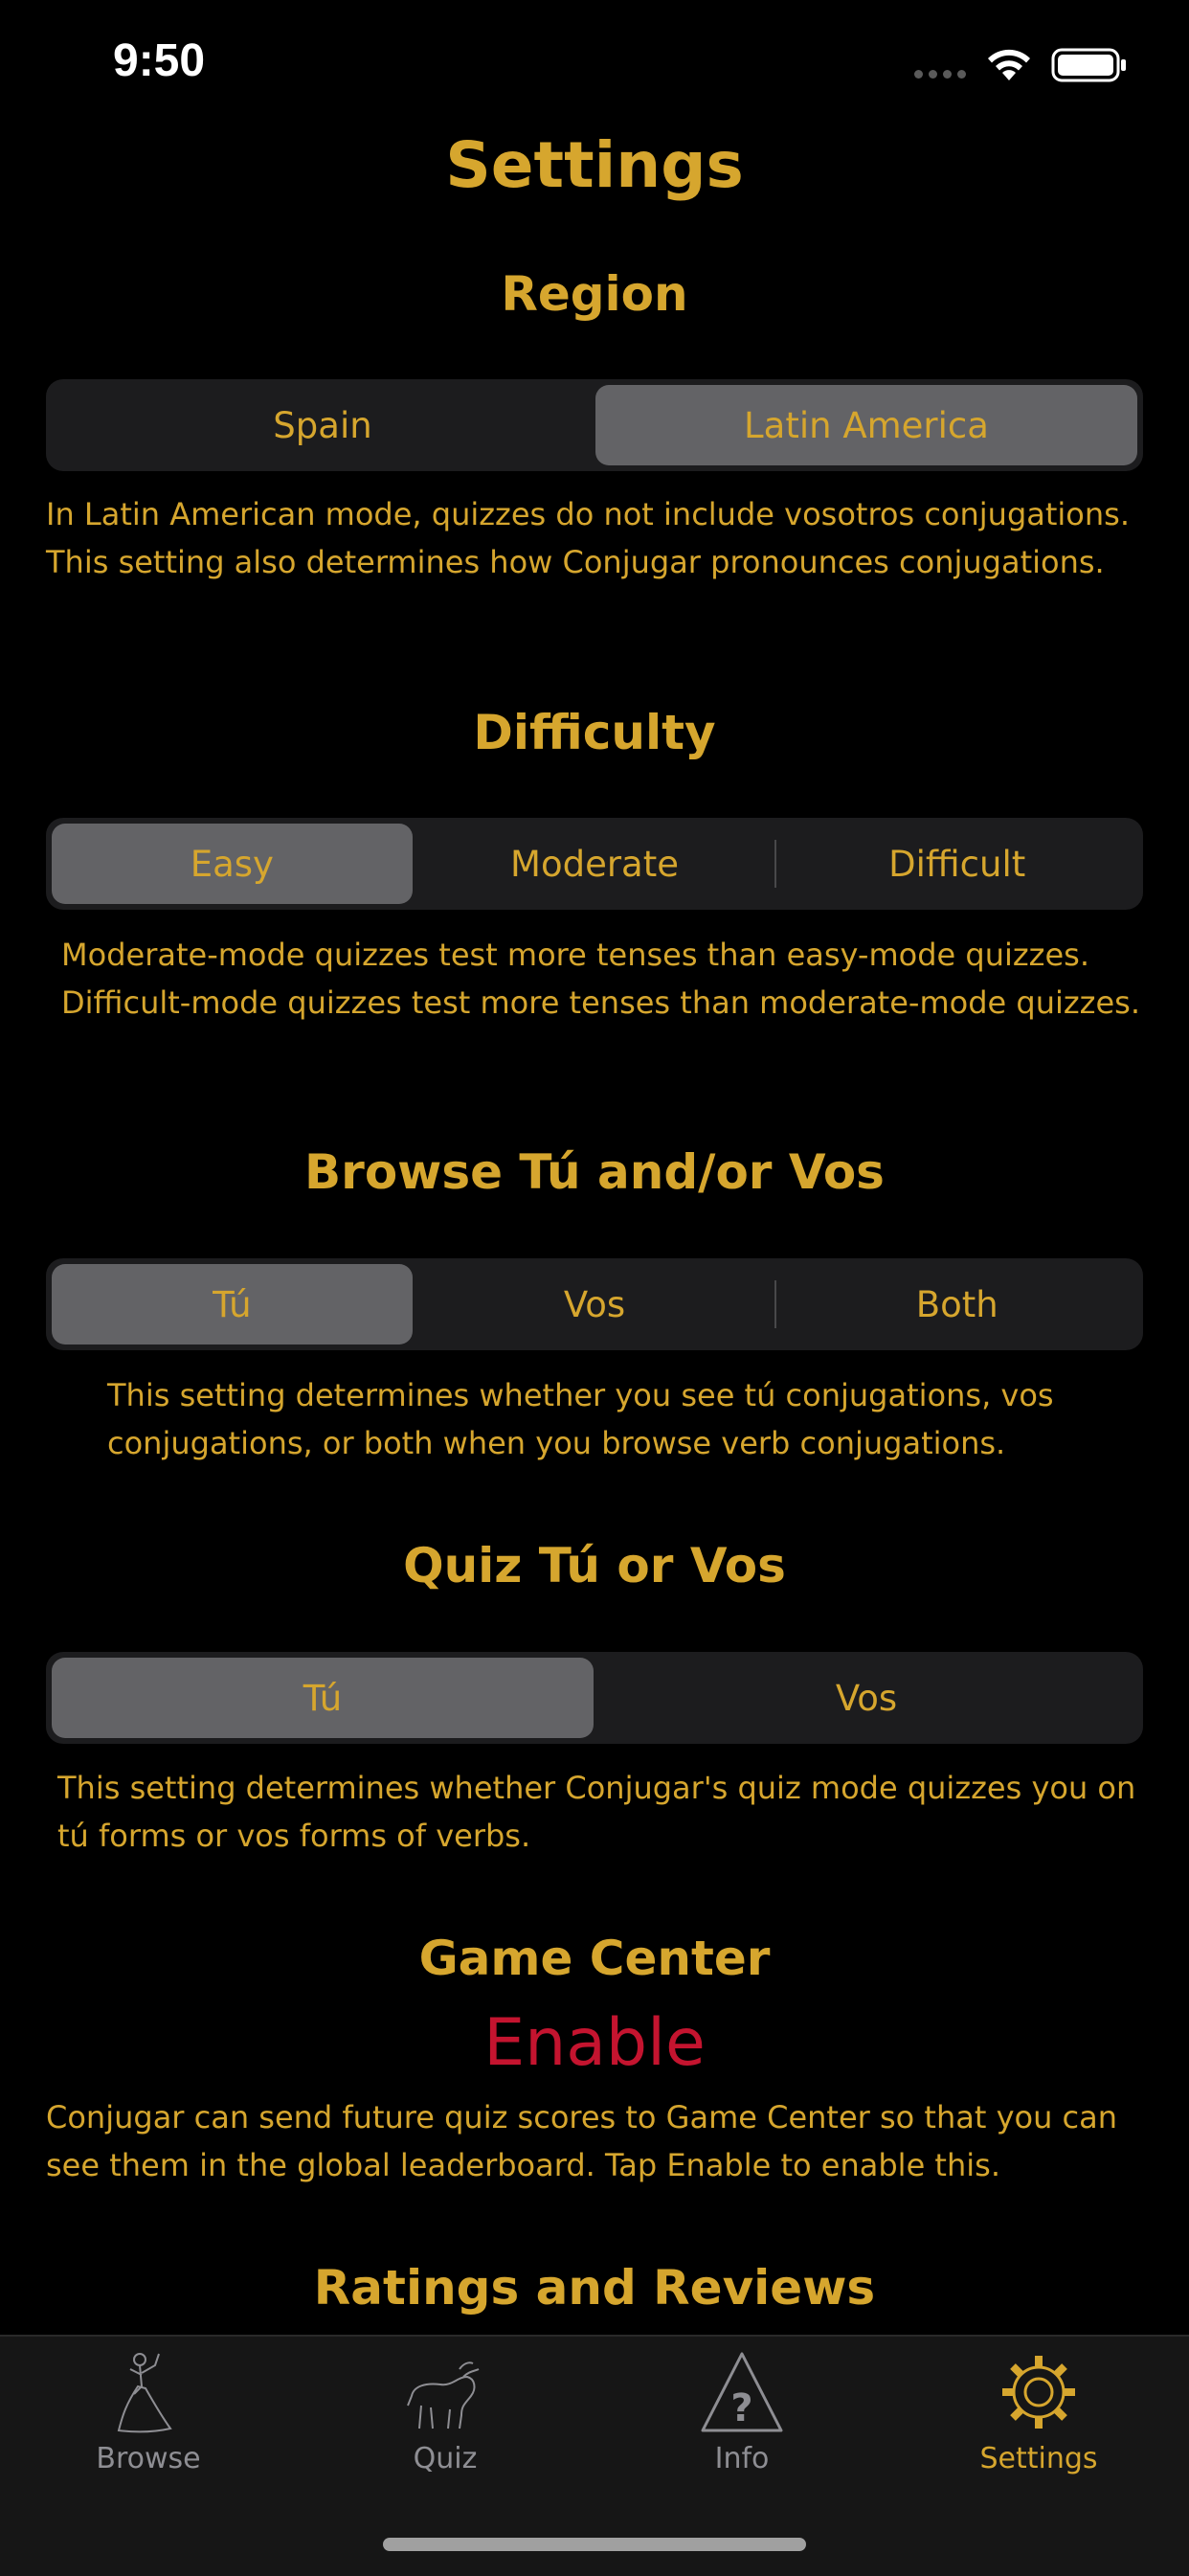 This screenshot has height=2576, width=1189. What do you see at coordinates (594, 165) in the screenshot?
I see `page-title: Settings` at bounding box center [594, 165].